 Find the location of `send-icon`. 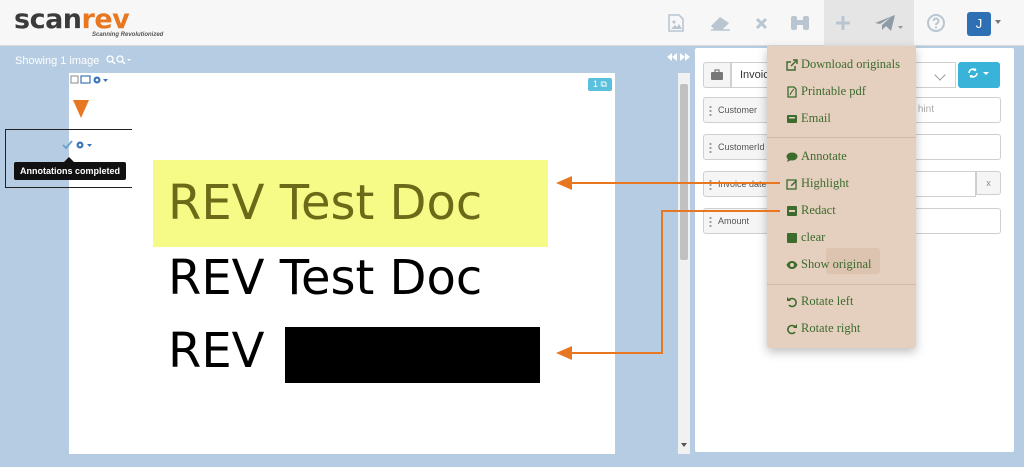

send-icon is located at coordinates (888, 23).